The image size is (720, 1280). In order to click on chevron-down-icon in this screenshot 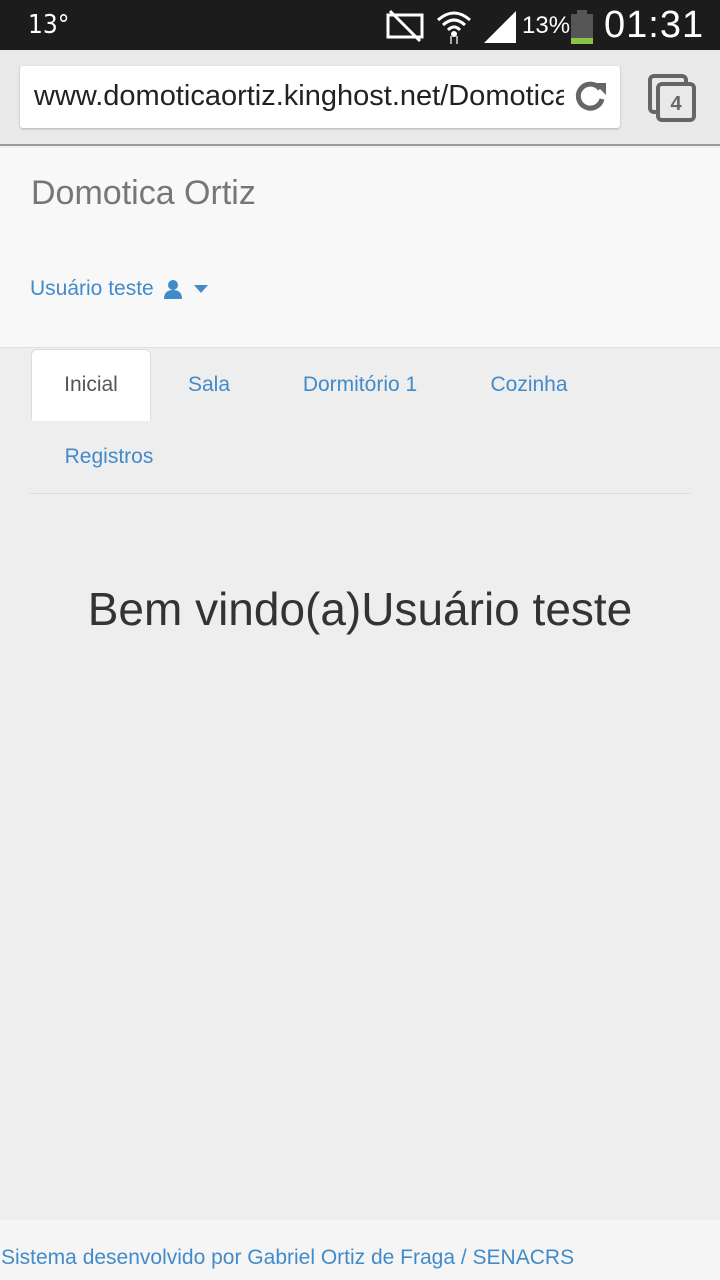, I will do `click(200, 289)`.